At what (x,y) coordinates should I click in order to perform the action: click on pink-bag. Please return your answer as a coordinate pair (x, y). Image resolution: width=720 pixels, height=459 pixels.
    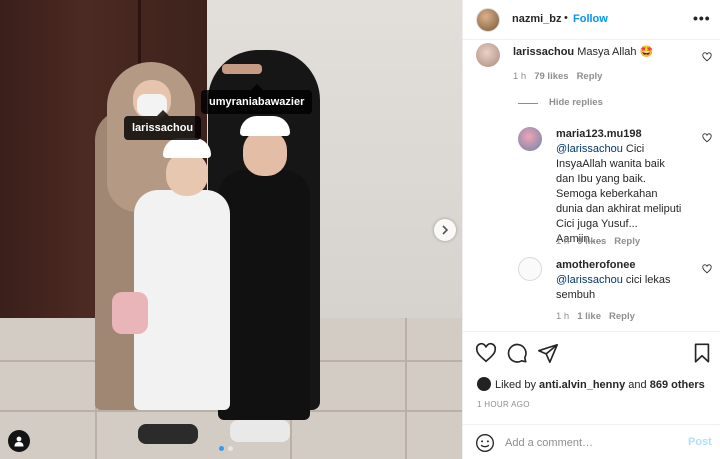
    Looking at the image, I should click on (130, 313).